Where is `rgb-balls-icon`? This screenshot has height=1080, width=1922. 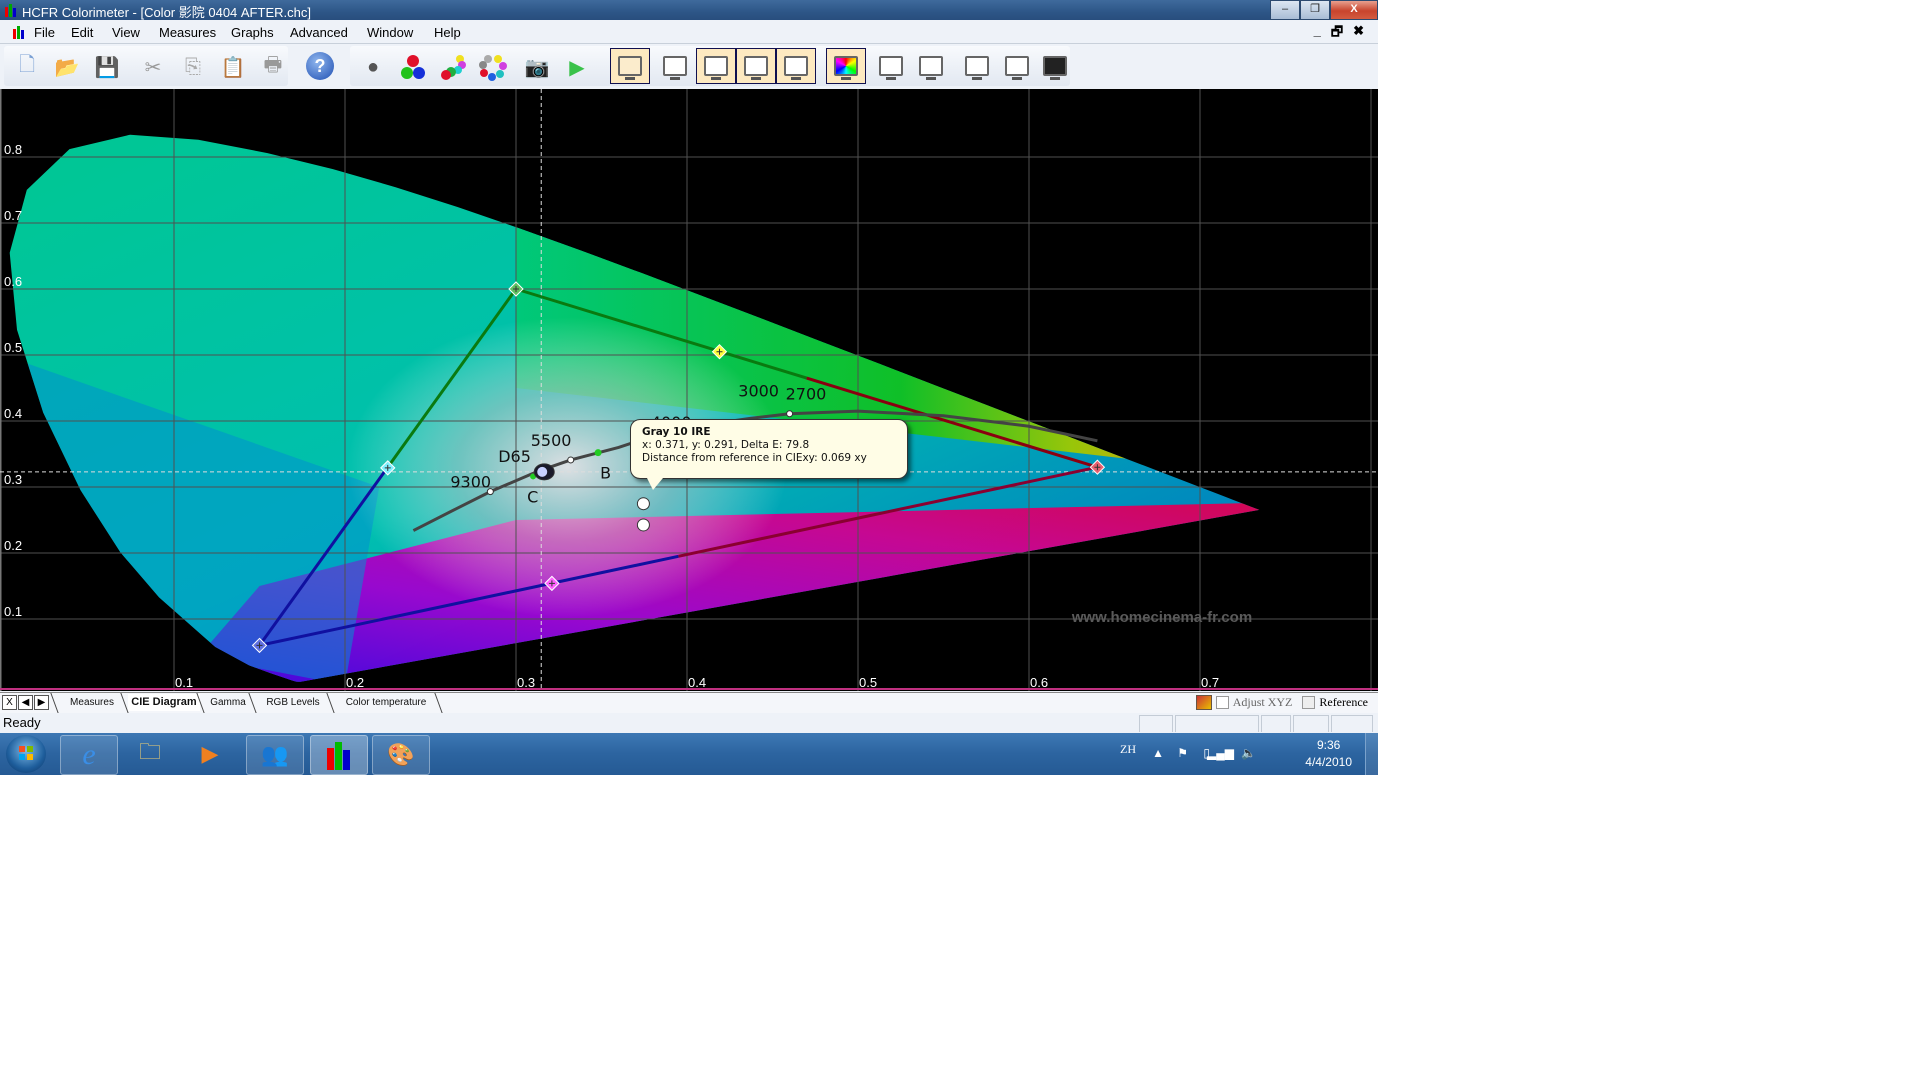
rgb-balls-icon is located at coordinates (413, 67).